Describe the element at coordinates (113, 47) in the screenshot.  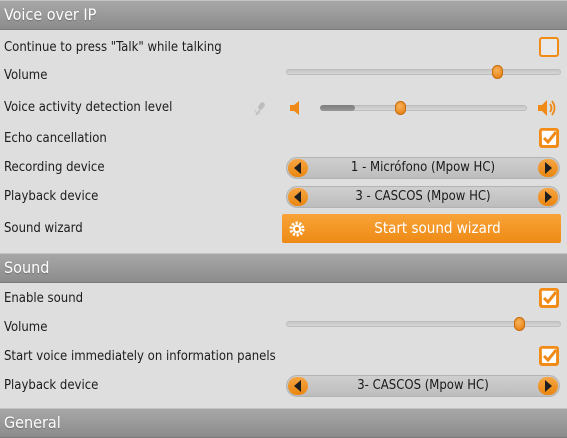
I see `talk-label: Continue to press "Talk" while talking` at that location.